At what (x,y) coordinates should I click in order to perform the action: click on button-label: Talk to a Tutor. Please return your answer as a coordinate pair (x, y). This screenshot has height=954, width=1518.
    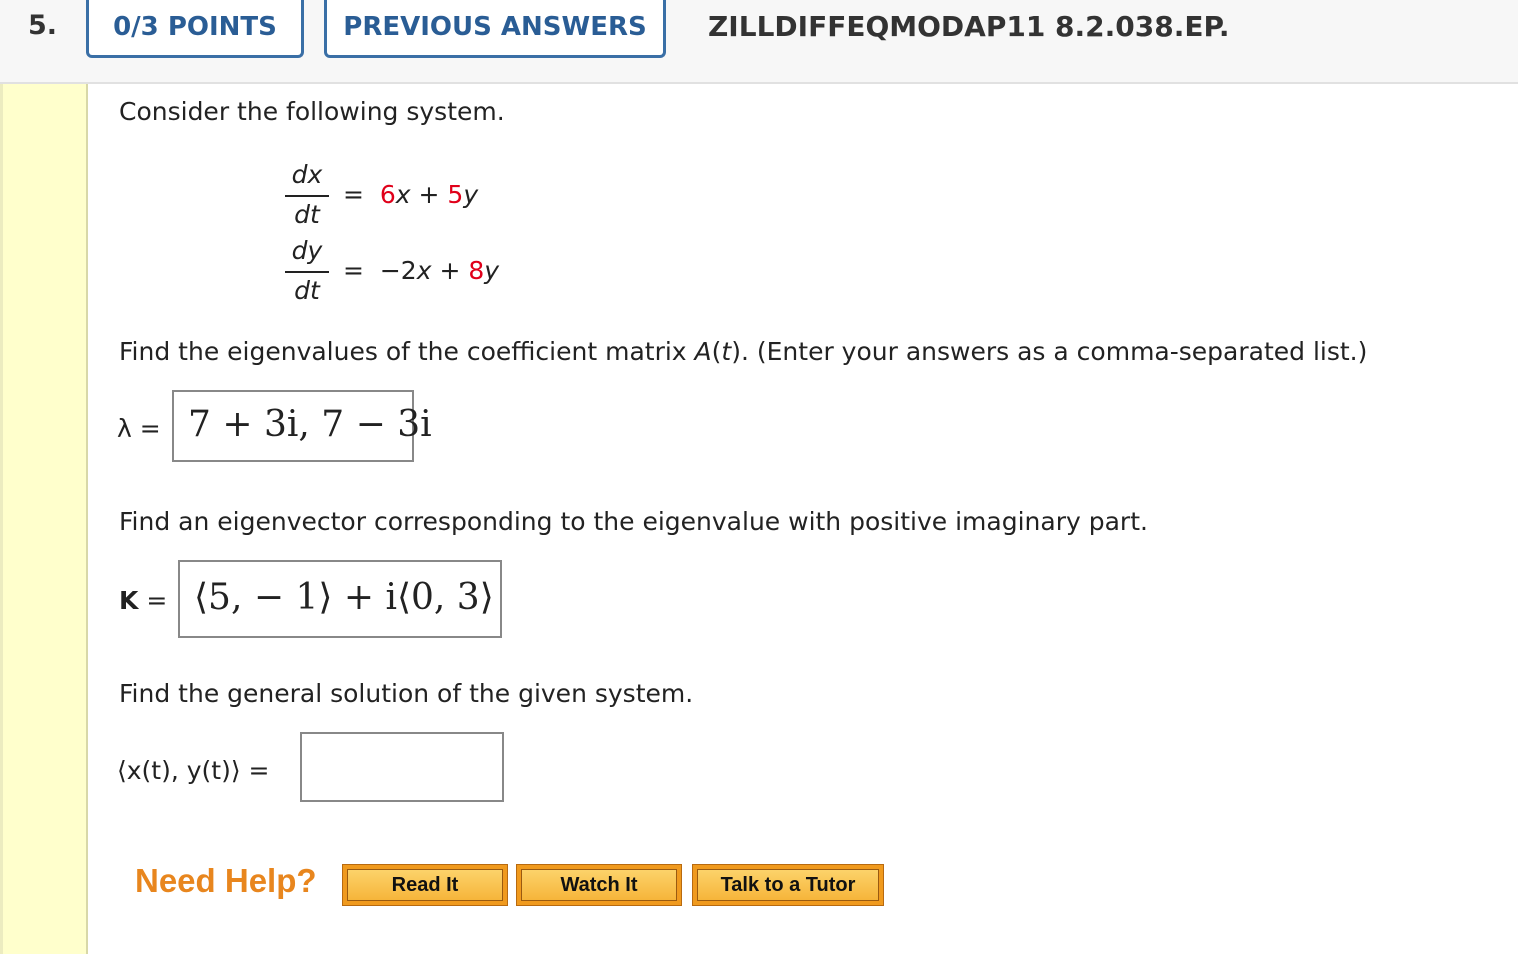
    Looking at the image, I should click on (788, 885).